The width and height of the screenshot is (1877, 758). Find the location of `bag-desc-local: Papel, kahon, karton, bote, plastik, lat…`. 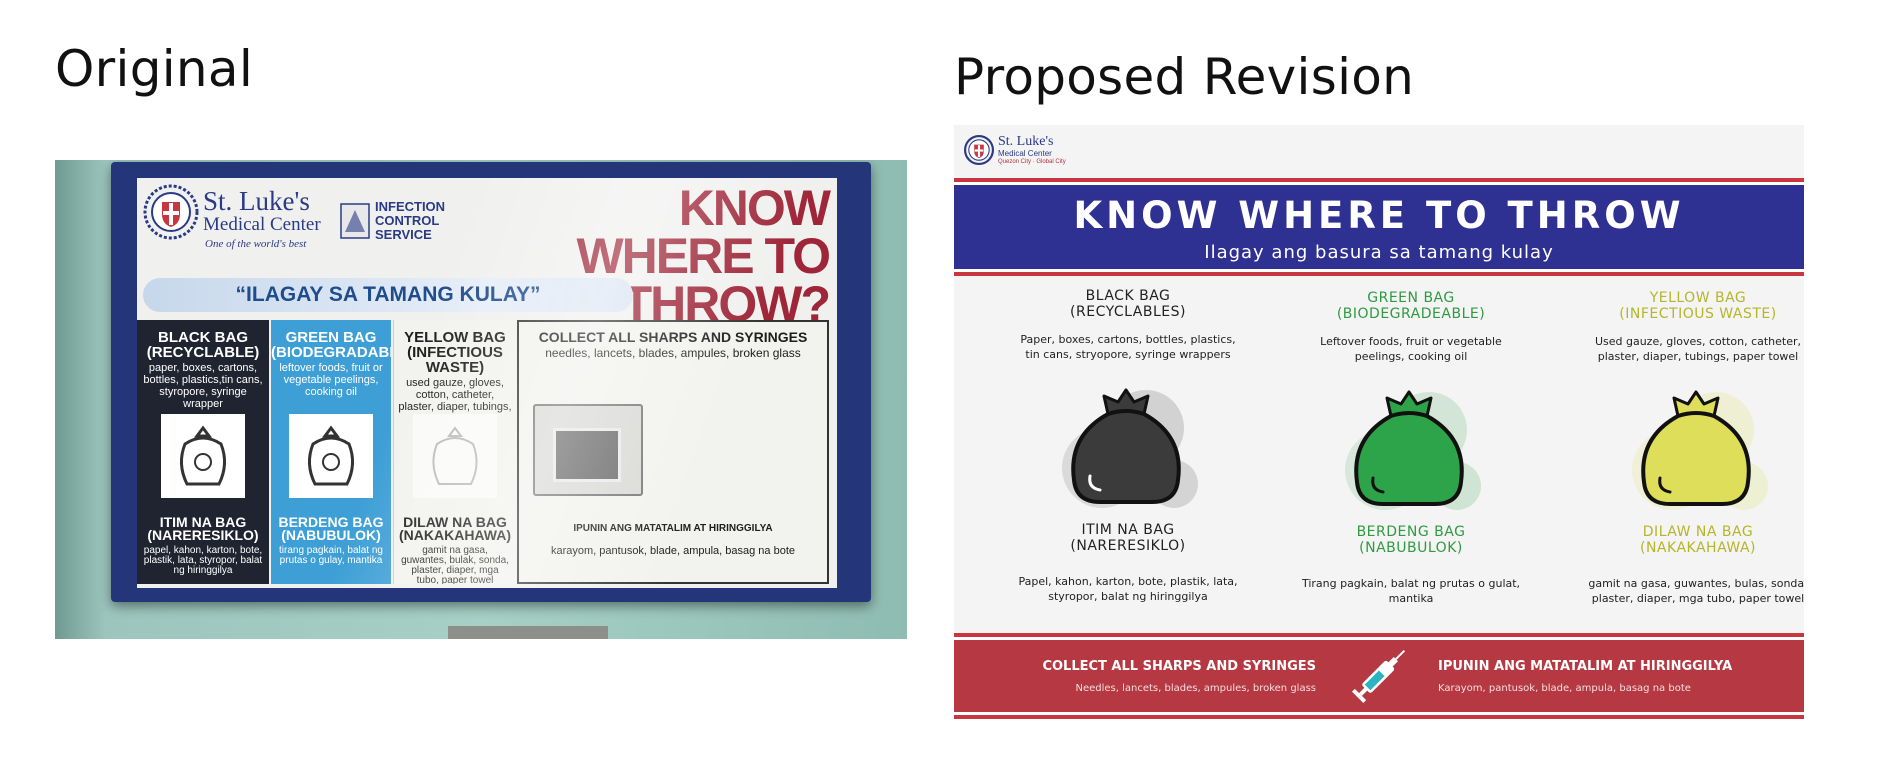

bag-desc-local: Papel, kahon, karton, bote, plastik, lat… is located at coordinates (1128, 589).